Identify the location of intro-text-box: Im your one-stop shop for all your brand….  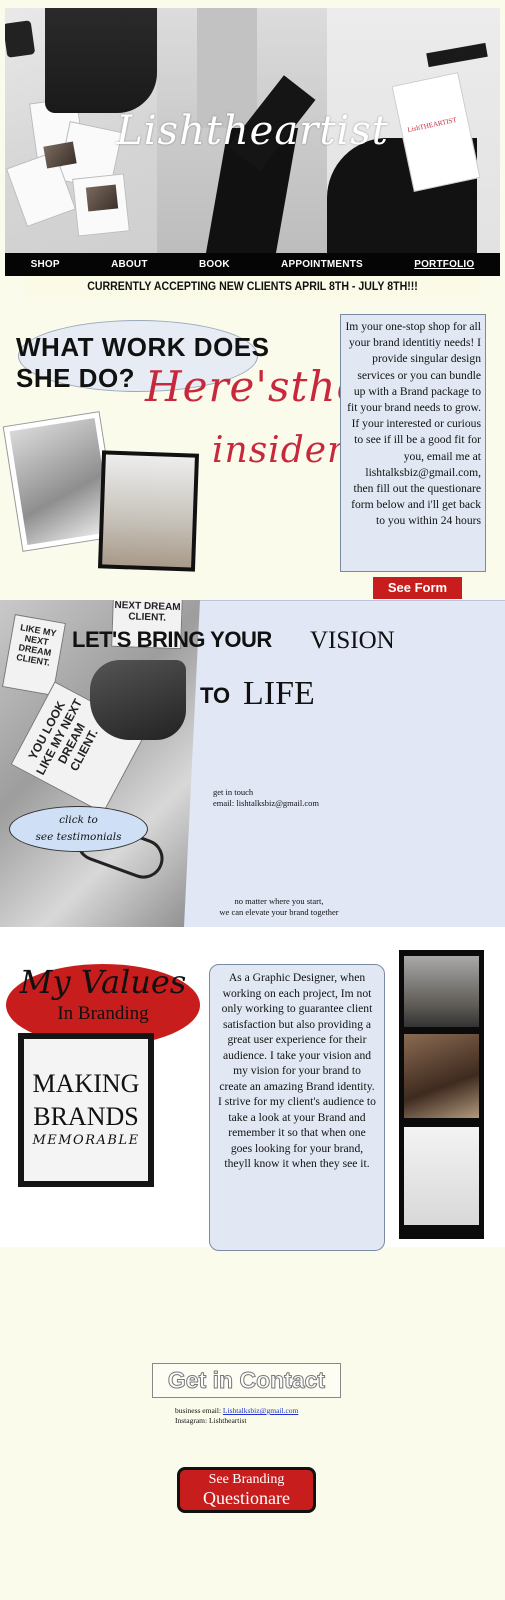
(413, 443).